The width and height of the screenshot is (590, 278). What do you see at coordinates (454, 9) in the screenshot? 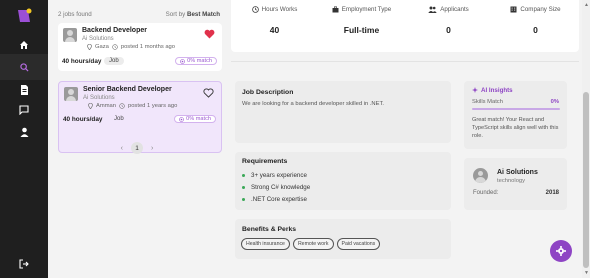
I see `stat-label: Applicants` at bounding box center [454, 9].